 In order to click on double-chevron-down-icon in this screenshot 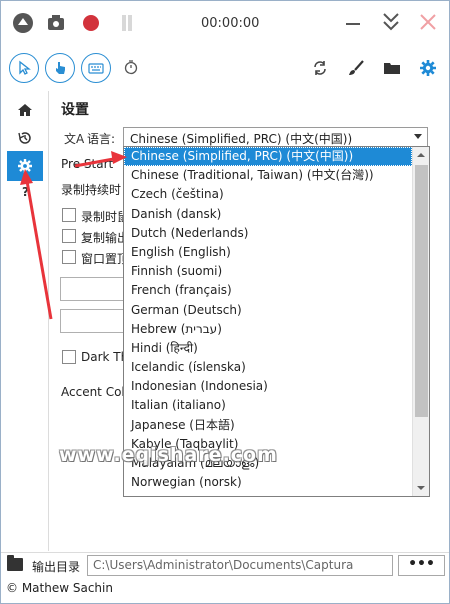, I will do `click(391, 22)`.